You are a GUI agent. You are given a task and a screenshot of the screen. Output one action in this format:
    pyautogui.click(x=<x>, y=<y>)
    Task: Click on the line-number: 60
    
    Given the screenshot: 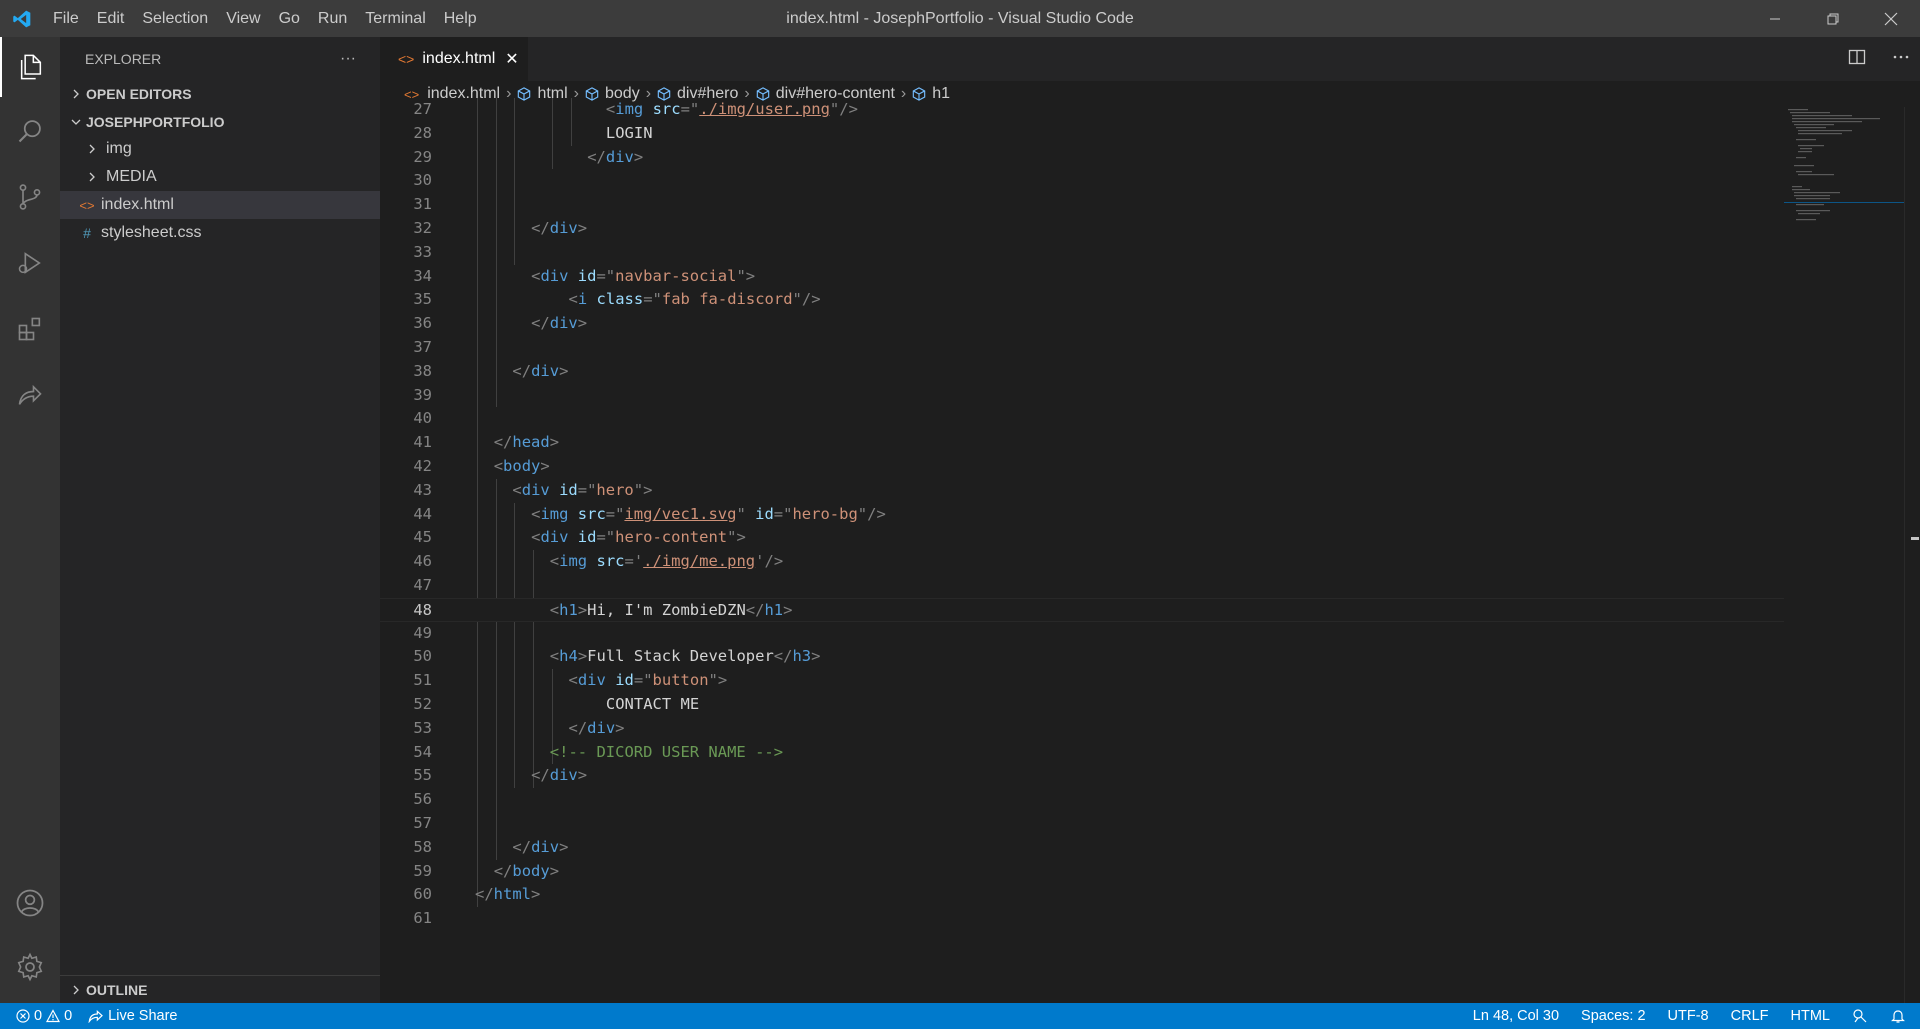 What is the action you would take?
    pyautogui.click(x=422, y=894)
    